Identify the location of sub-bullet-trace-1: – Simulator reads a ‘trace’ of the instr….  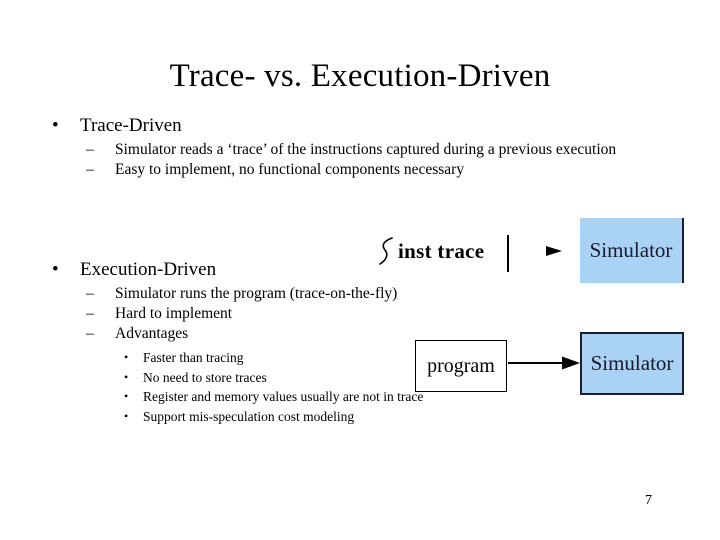
(337, 150).